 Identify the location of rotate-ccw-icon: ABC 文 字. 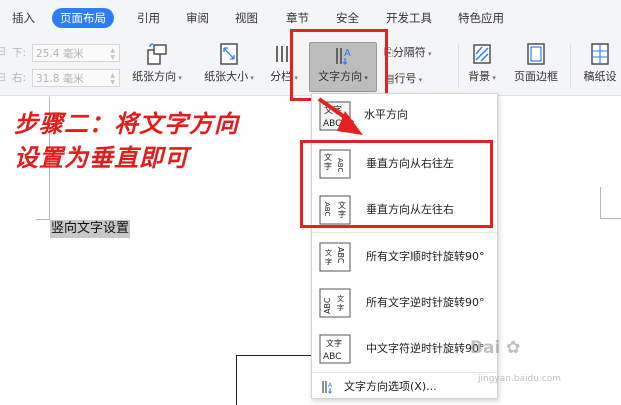
(335, 303).